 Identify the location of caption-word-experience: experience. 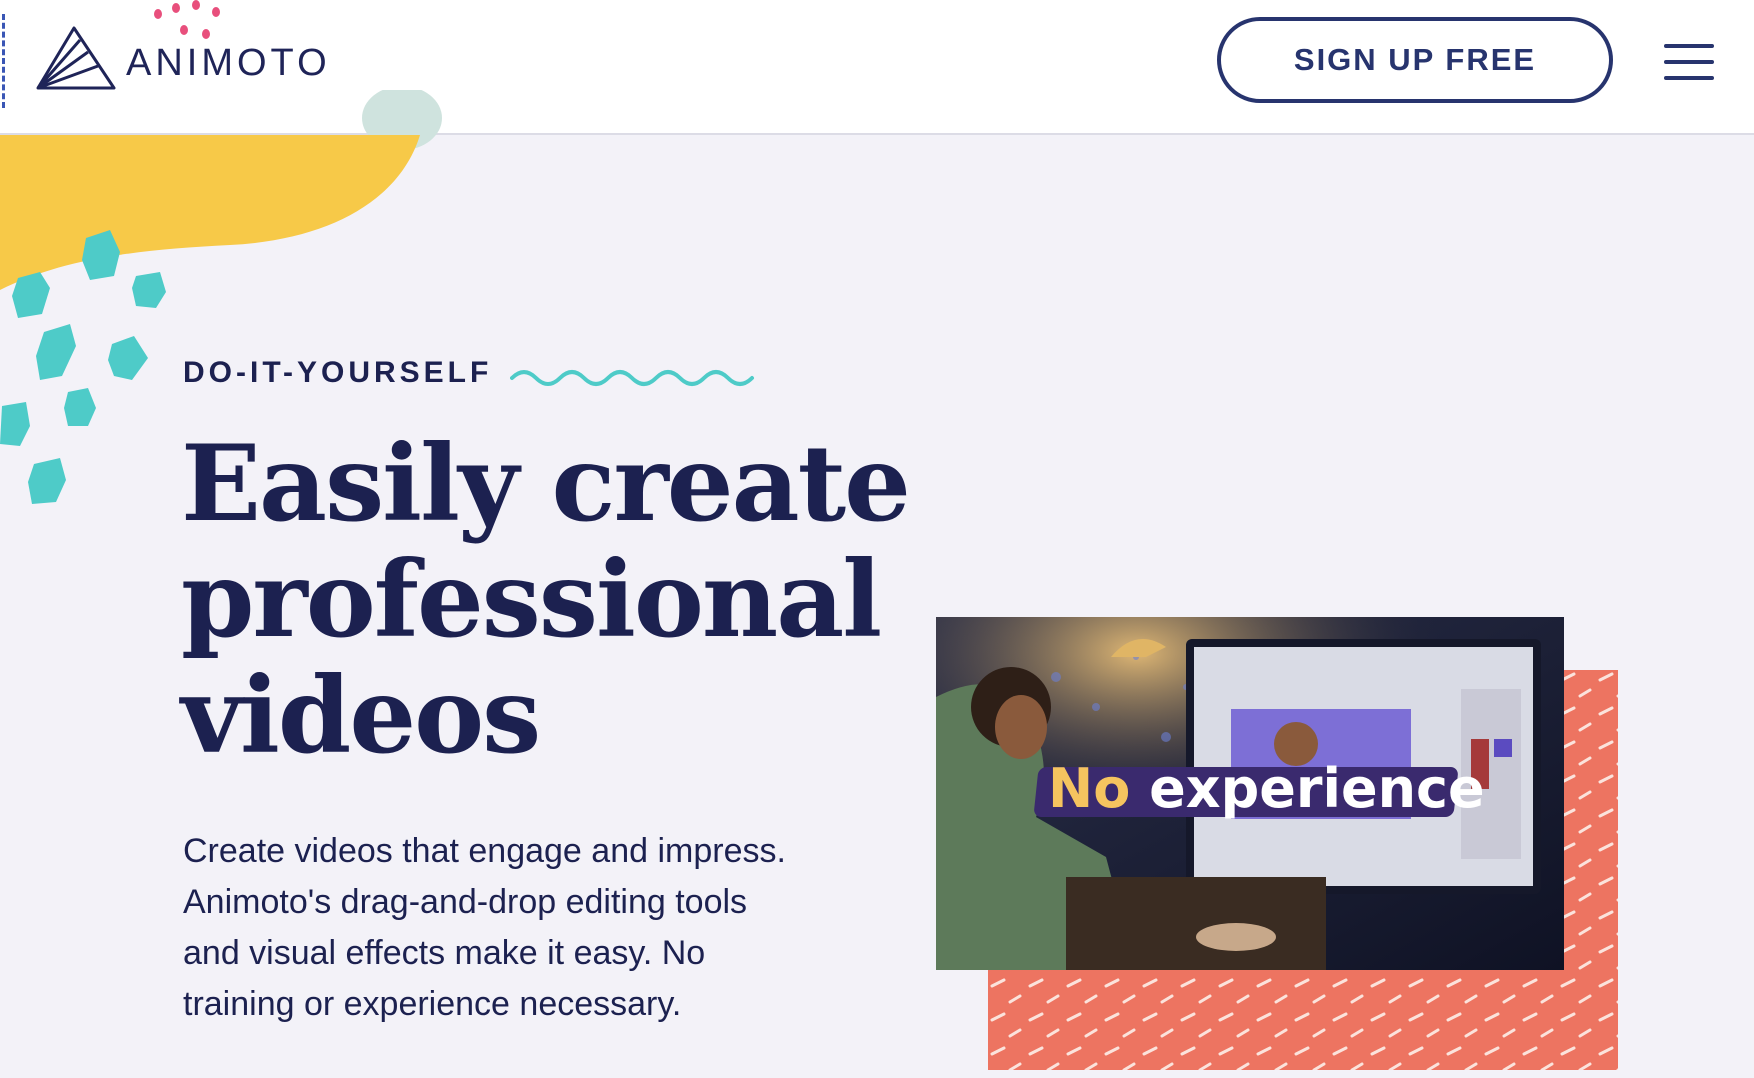
(1317, 788).